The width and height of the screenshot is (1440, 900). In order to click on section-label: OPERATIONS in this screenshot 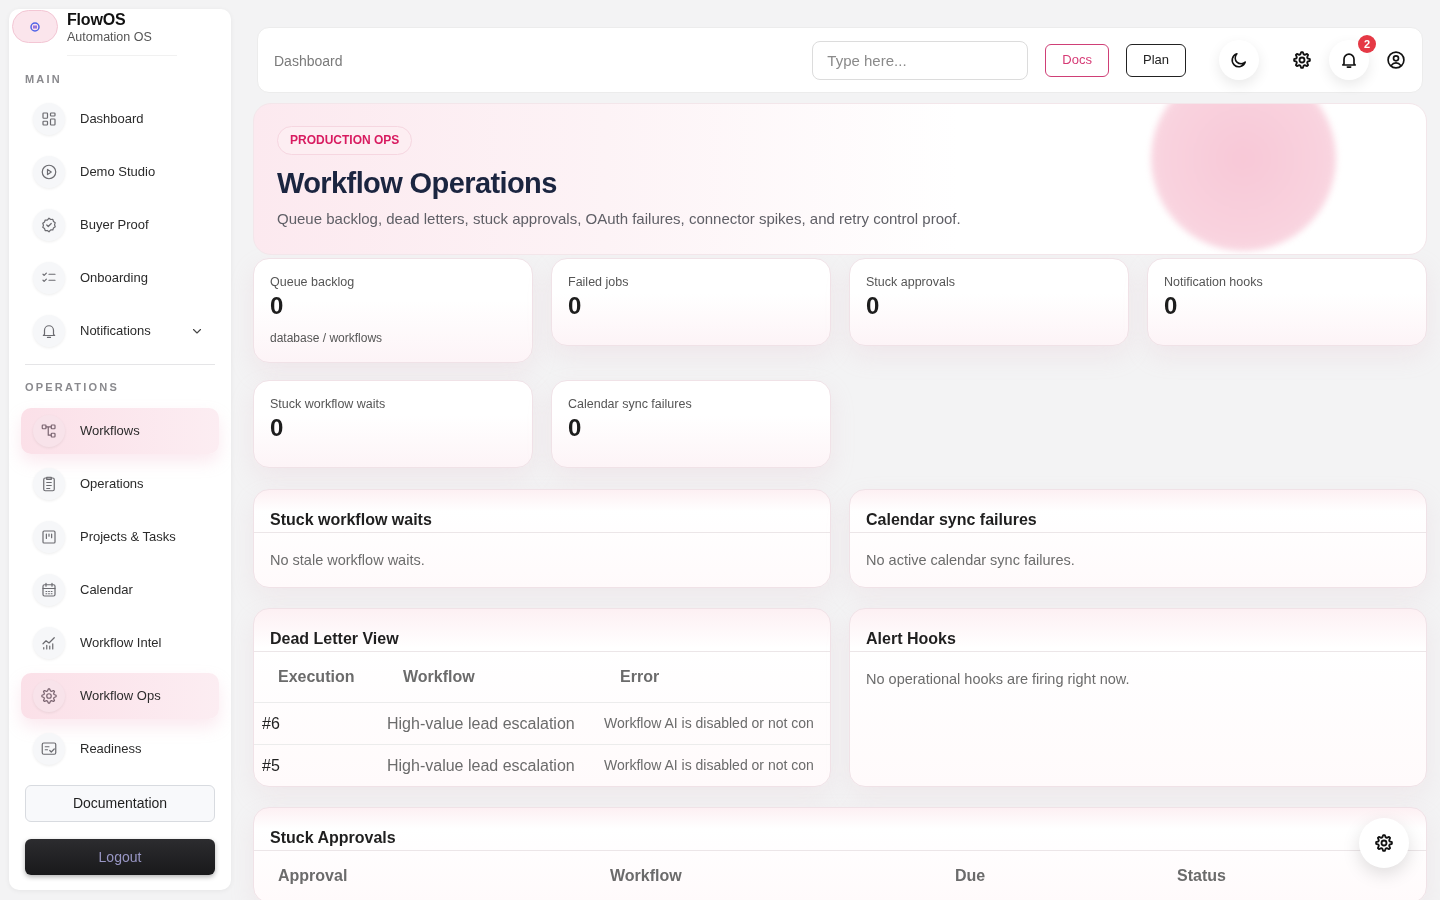, I will do `click(72, 387)`.